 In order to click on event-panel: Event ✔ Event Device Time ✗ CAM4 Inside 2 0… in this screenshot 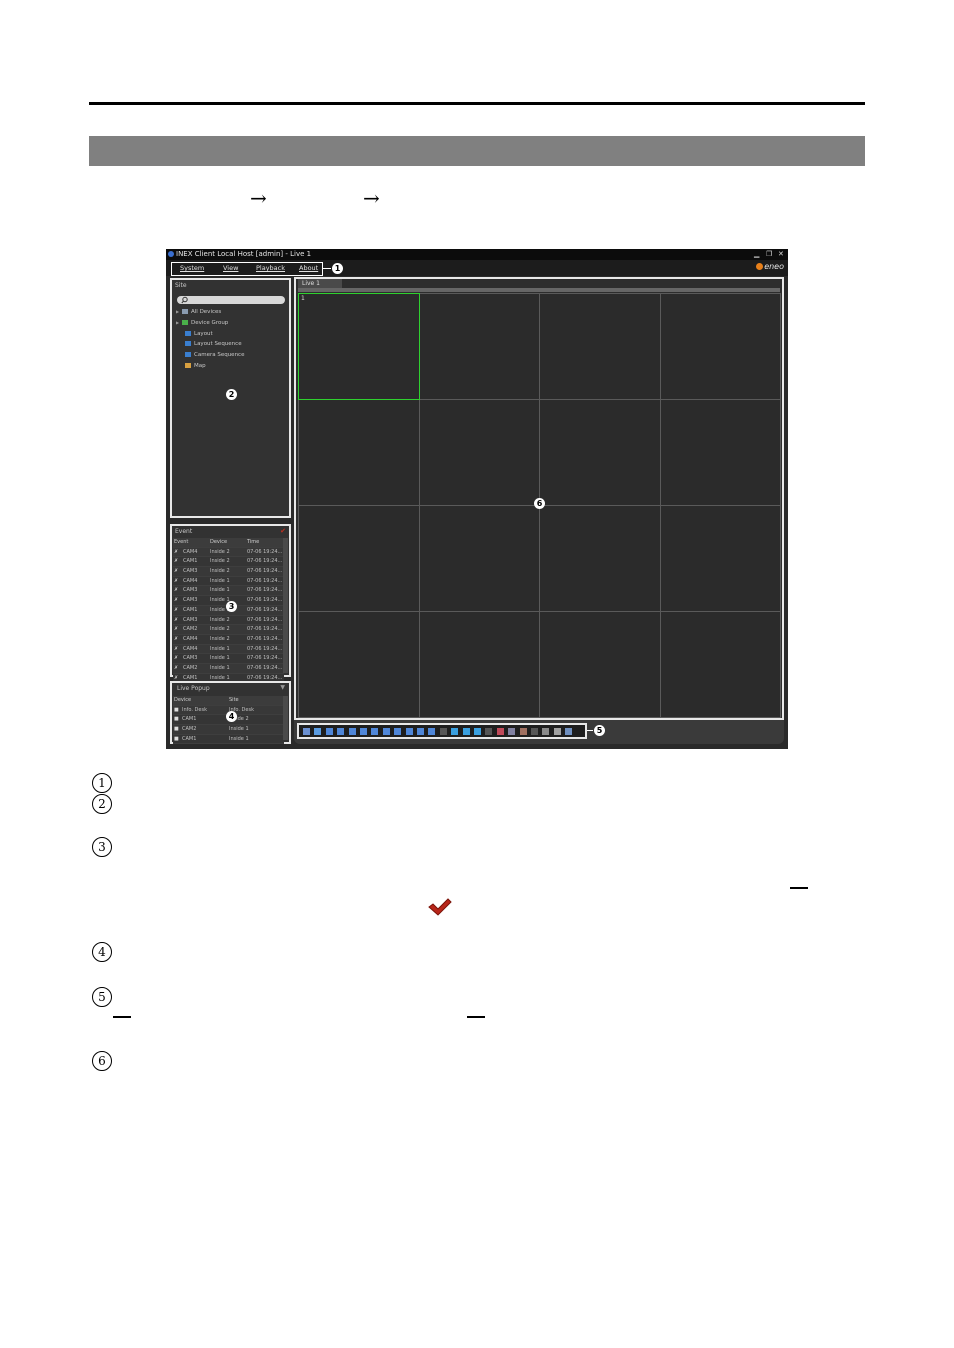, I will do `click(230, 604)`.